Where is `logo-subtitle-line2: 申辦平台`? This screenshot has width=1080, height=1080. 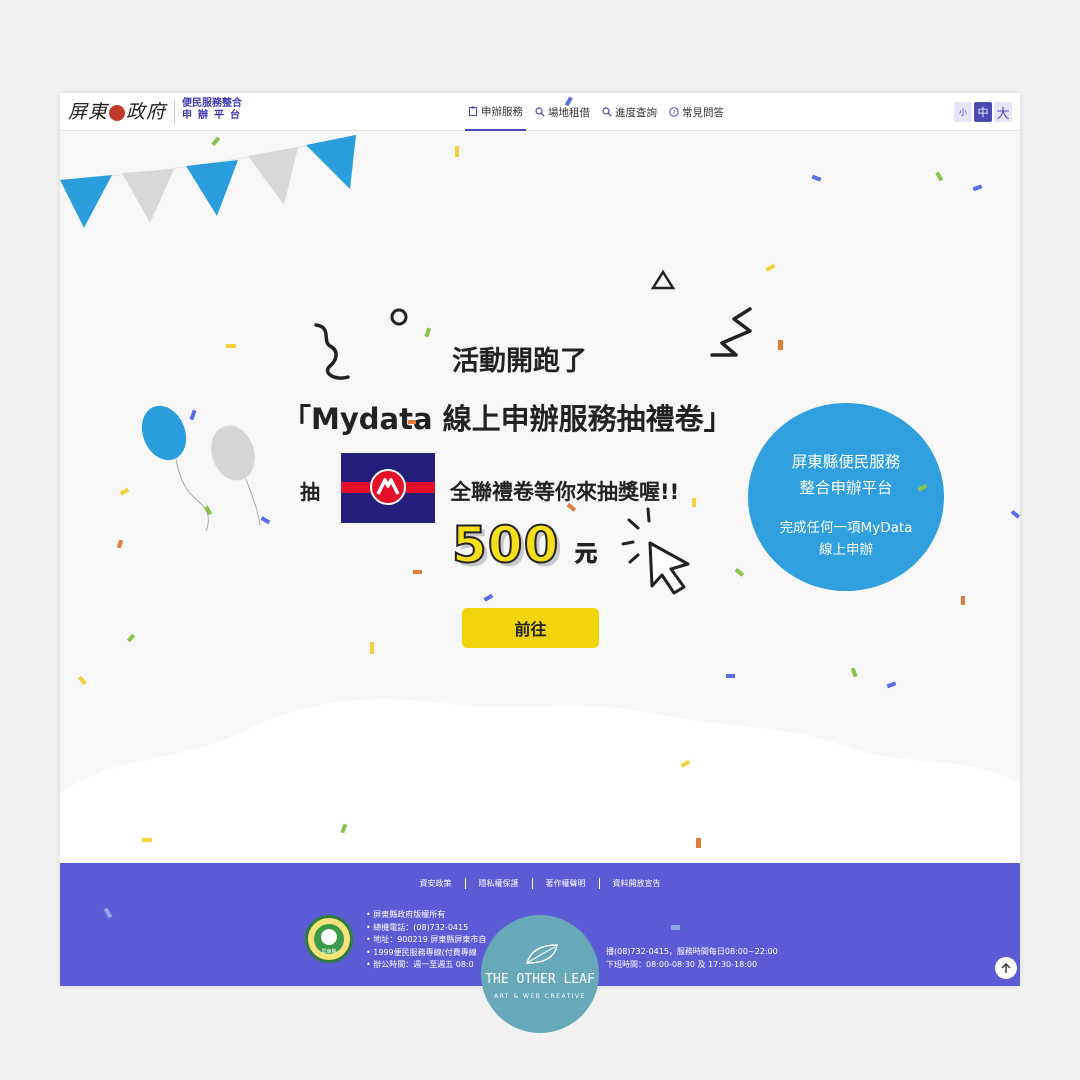
logo-subtitle-line2: 申辦平台 is located at coordinates (214, 115).